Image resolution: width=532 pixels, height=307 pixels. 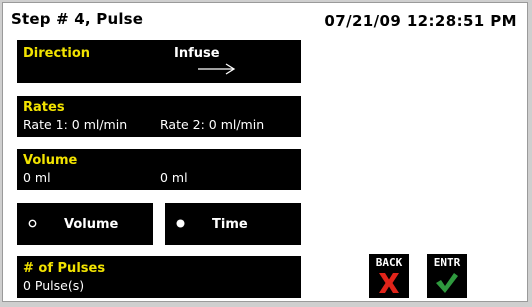 What do you see at coordinates (389, 262) in the screenshot?
I see `back-label: BACK` at bounding box center [389, 262].